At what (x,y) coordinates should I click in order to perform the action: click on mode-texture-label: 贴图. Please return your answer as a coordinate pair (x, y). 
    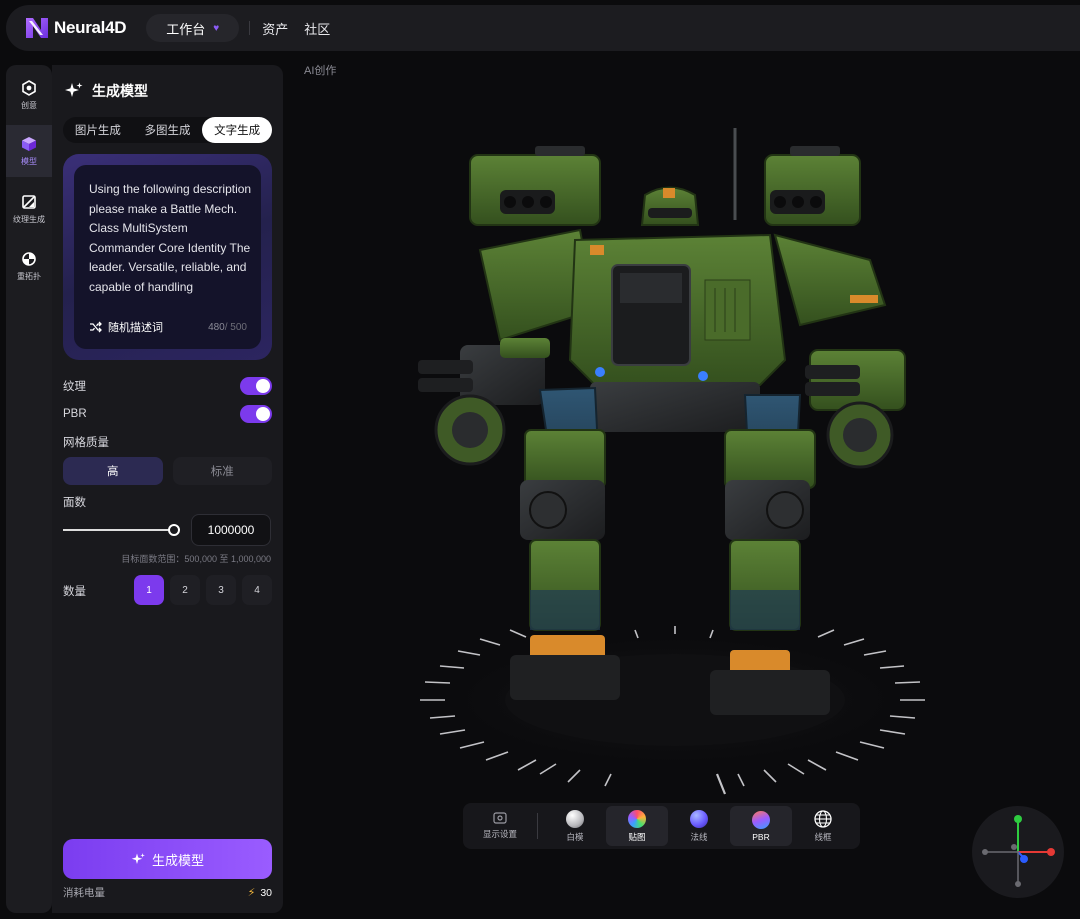
    Looking at the image, I should click on (637, 836).